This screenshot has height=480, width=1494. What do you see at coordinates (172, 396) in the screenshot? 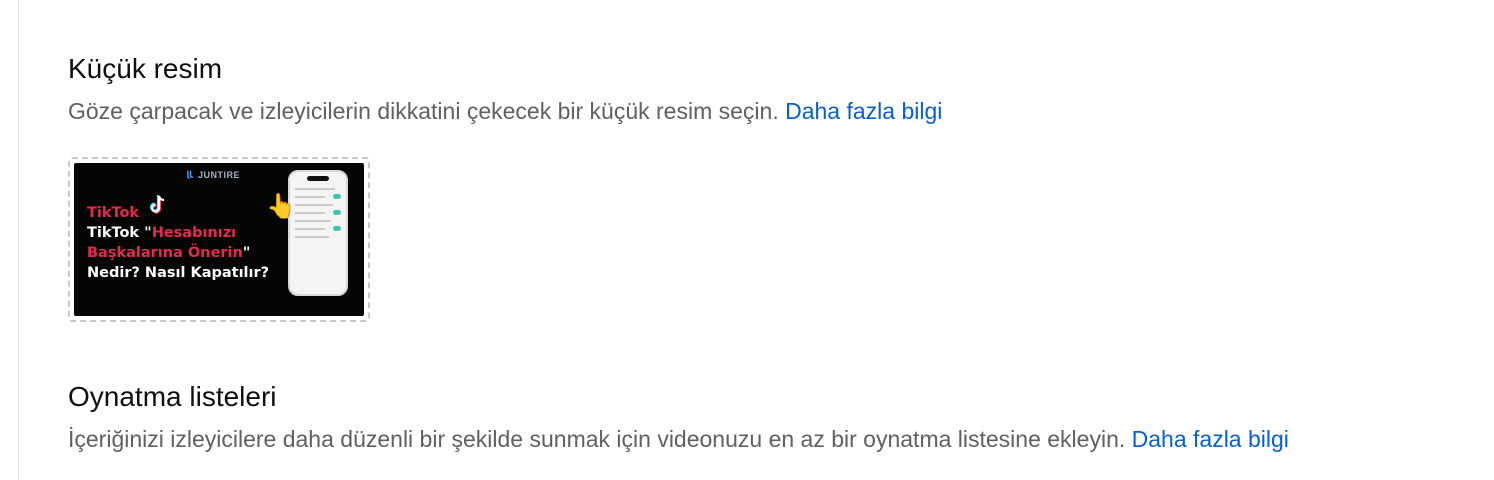
I see `playlists-section-title: Oynatma listeleri` at bounding box center [172, 396].